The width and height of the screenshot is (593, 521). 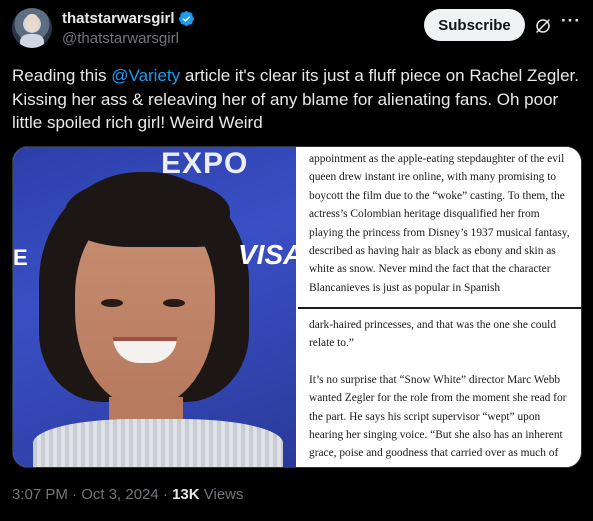 What do you see at coordinates (543, 26) in the screenshot?
I see `grok-icon` at bounding box center [543, 26].